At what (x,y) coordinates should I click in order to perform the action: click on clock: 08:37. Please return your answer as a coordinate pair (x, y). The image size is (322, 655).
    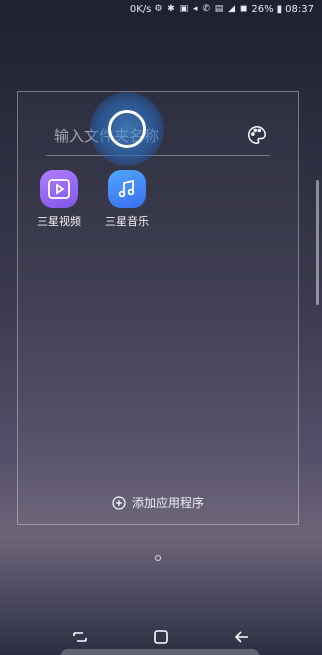
    Looking at the image, I should click on (299, 9).